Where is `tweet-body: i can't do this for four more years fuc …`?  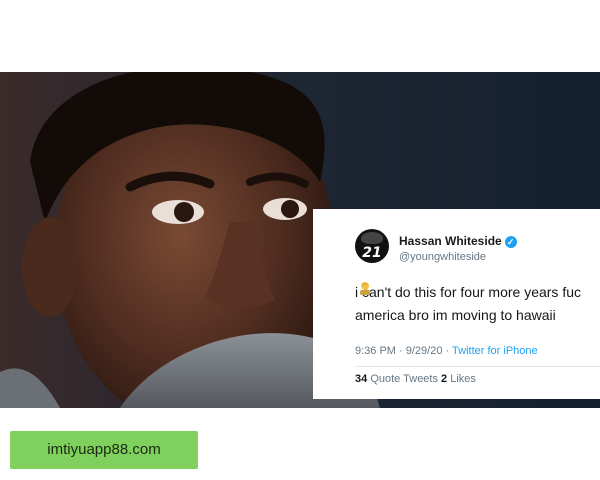 tweet-body: i can't do this for four more years fuc … is located at coordinates (477, 304).